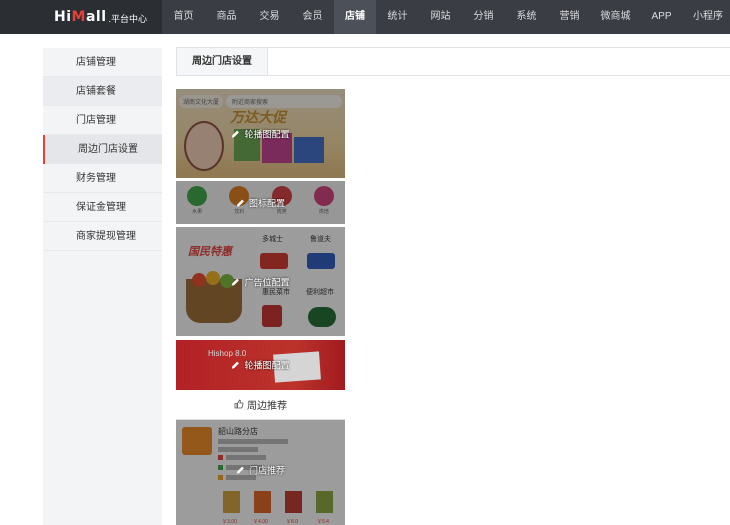 This screenshot has height=525, width=730. I want to click on thumbs-up-icon, so click(239, 407).